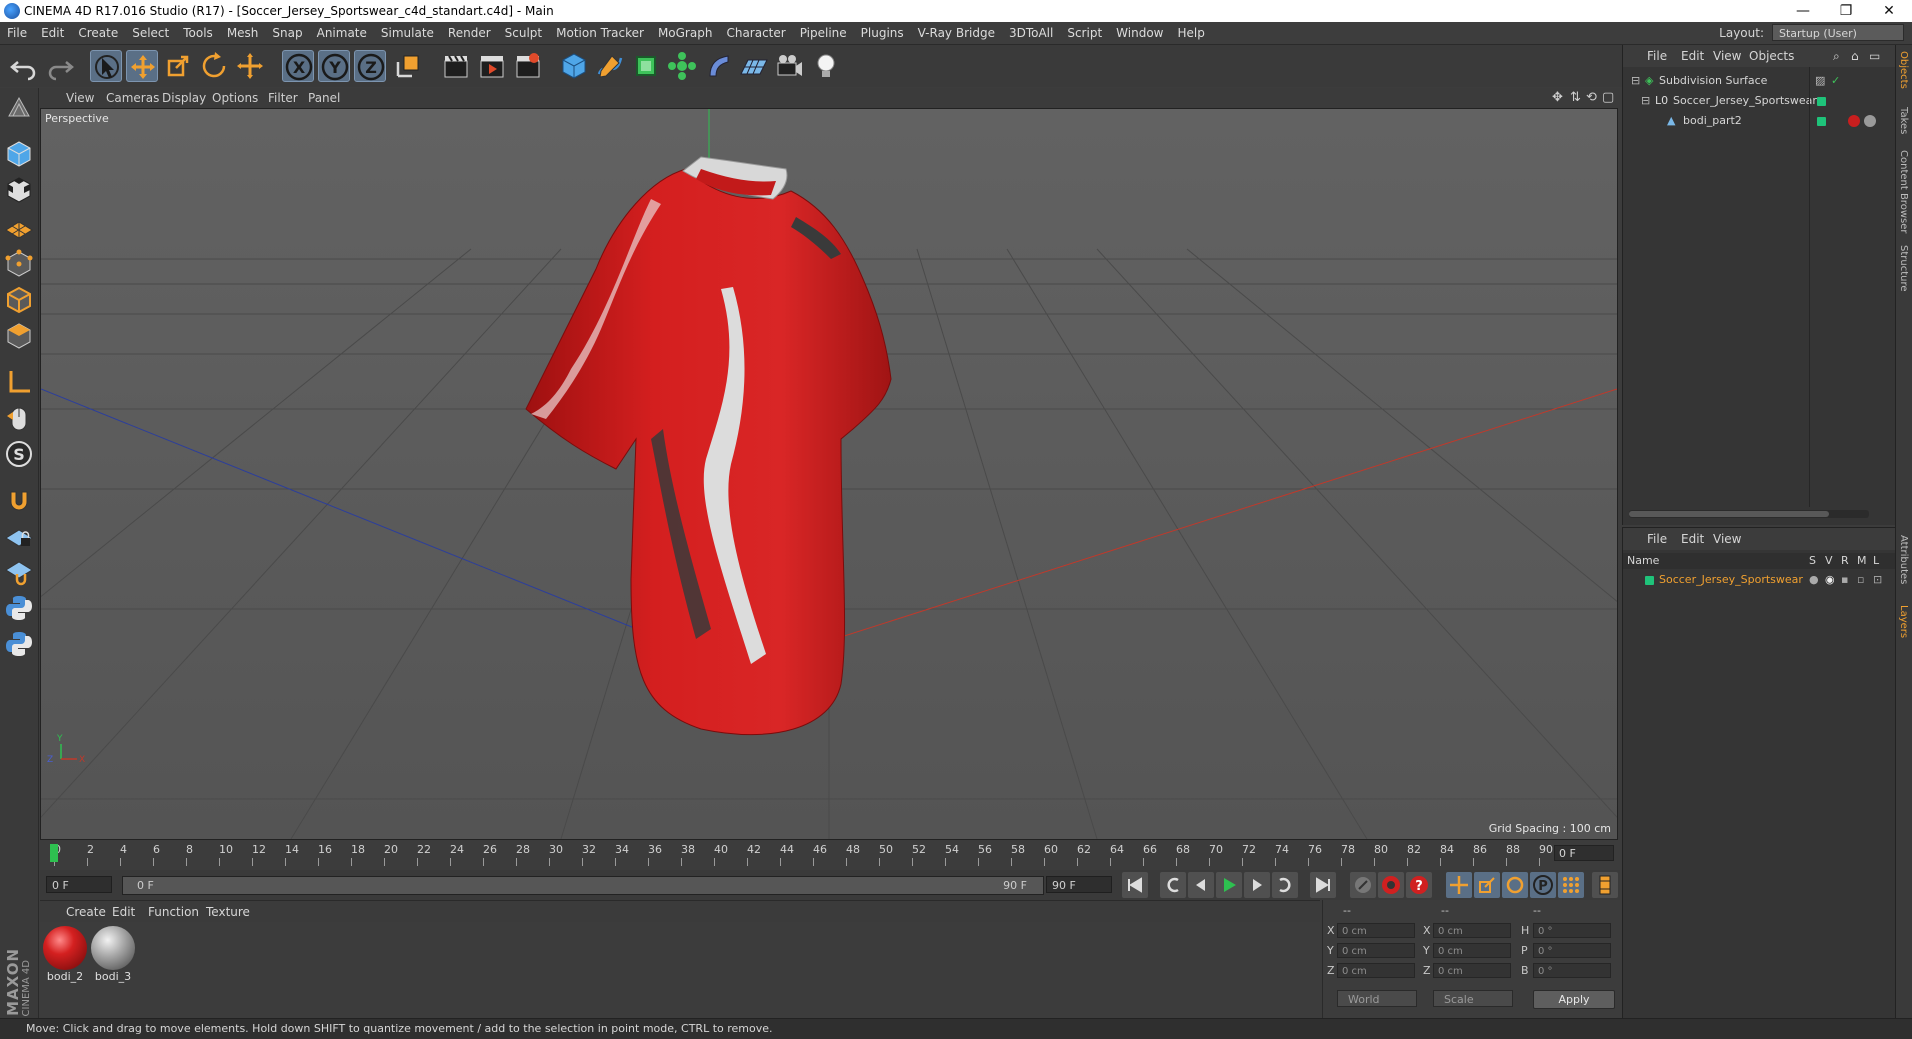 This screenshot has width=1912, height=1039. What do you see at coordinates (1543, 885) in the screenshot?
I see `key-parameter-button: P` at bounding box center [1543, 885].